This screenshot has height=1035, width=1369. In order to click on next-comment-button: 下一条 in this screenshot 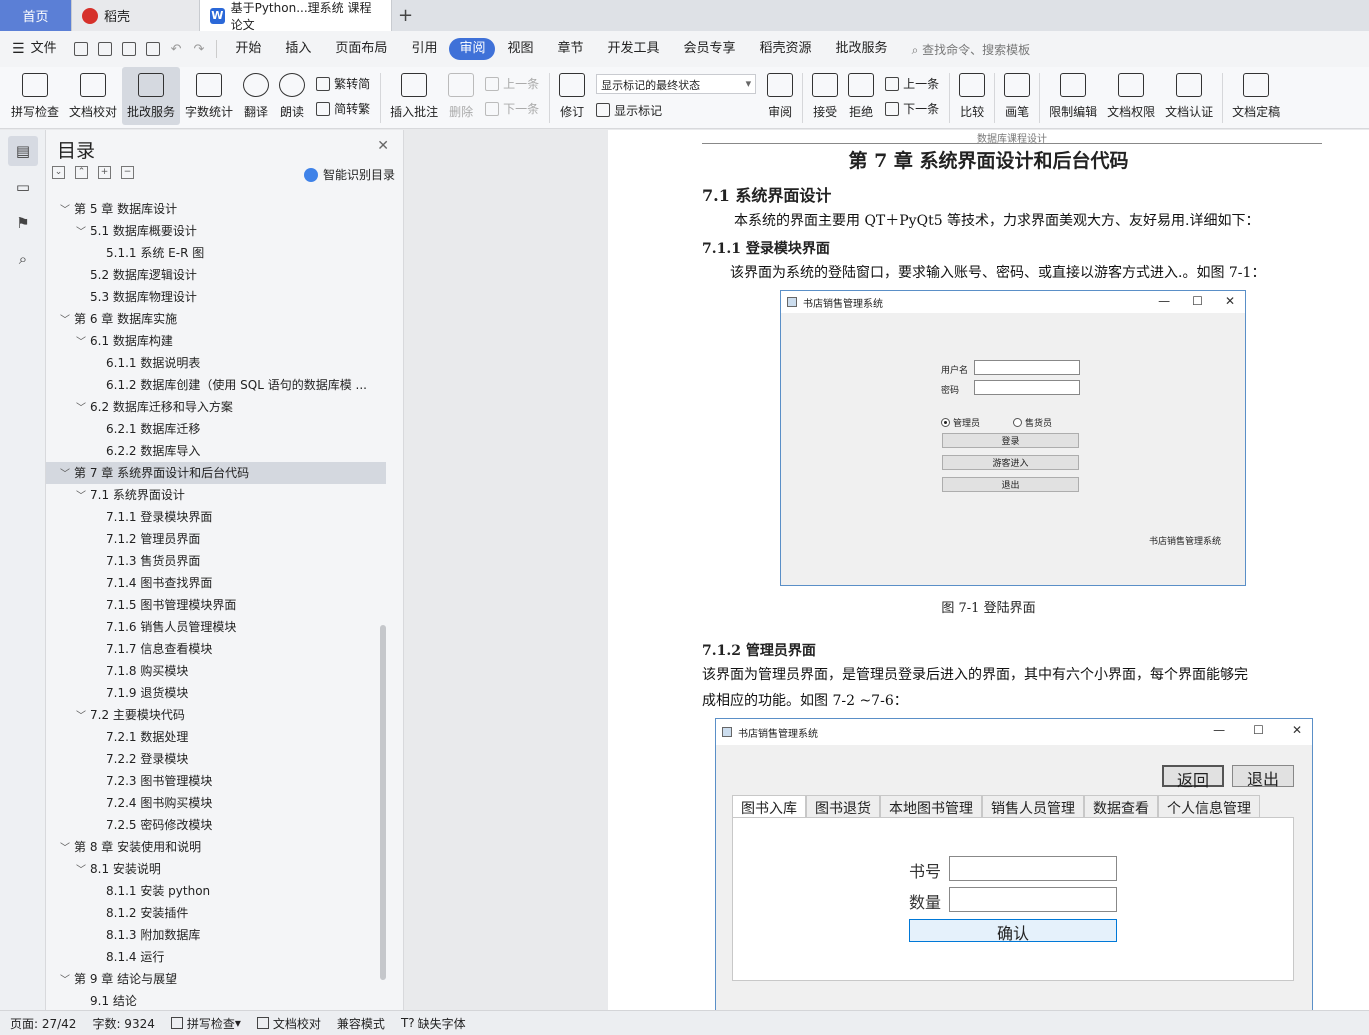, I will do `click(512, 108)`.